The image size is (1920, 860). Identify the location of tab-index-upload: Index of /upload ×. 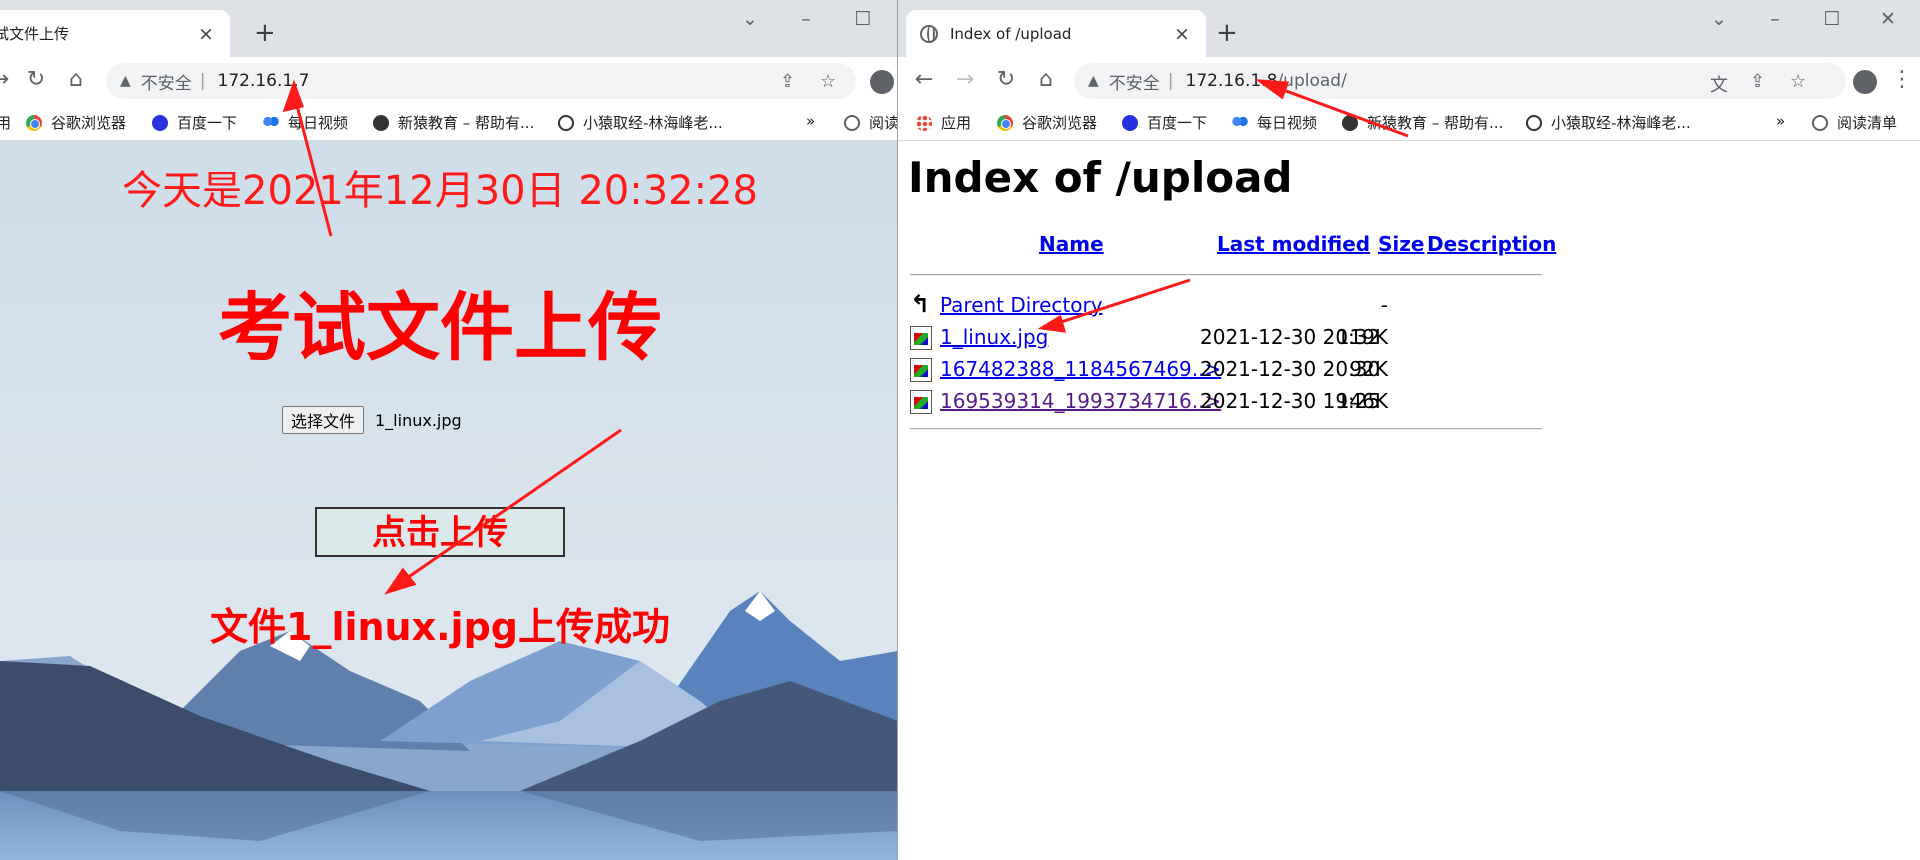
(1056, 33).